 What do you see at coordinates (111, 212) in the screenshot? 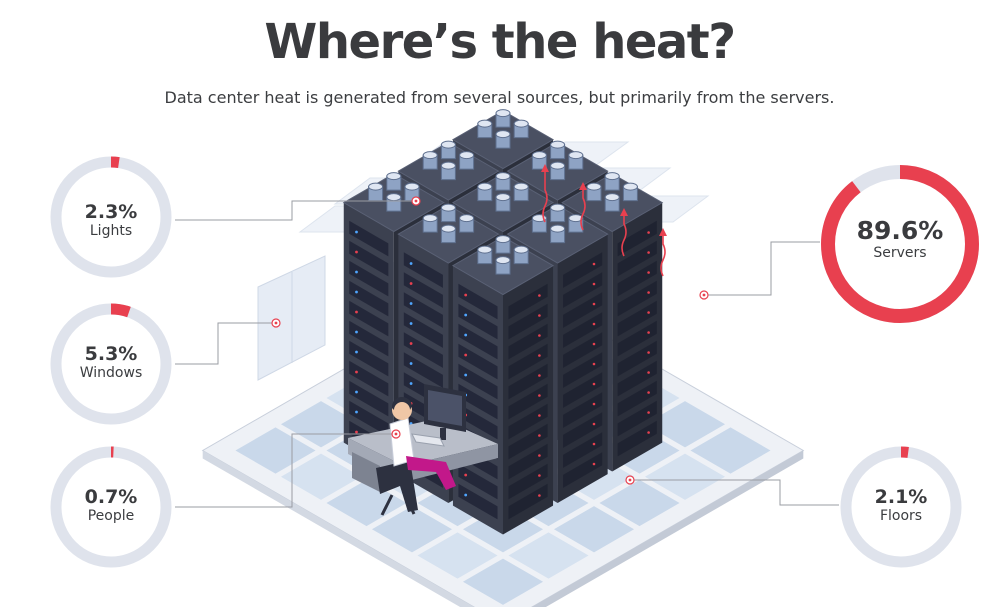
I see `lights-percent: 2.3%` at bounding box center [111, 212].